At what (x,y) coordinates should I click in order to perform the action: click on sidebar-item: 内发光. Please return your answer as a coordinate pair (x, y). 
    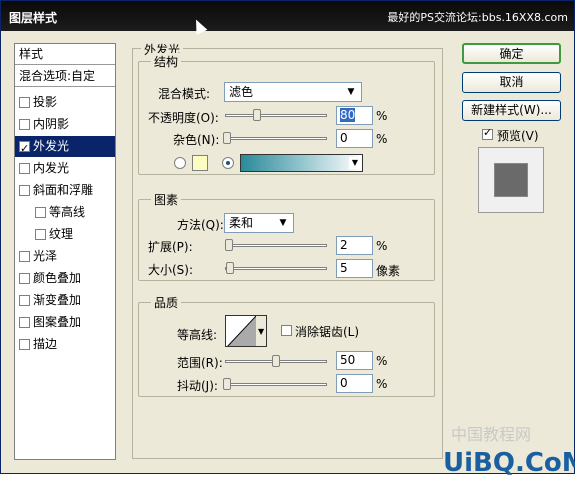
    Looking at the image, I should click on (65, 168).